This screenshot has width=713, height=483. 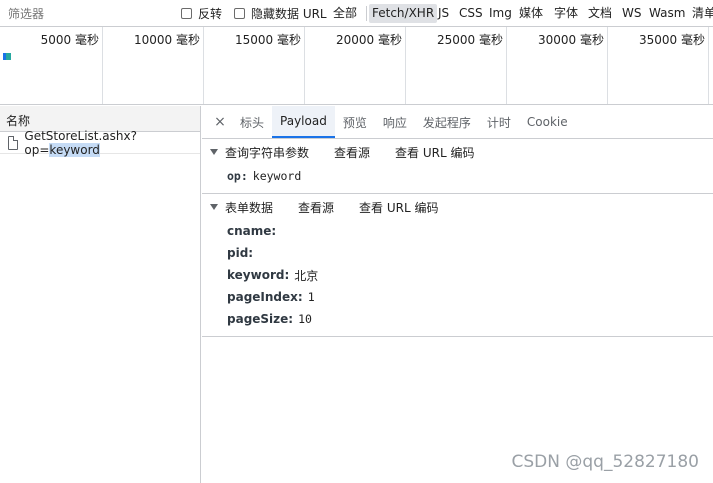 I want to click on form-view-source-button: 查看源, so click(x=316, y=207).